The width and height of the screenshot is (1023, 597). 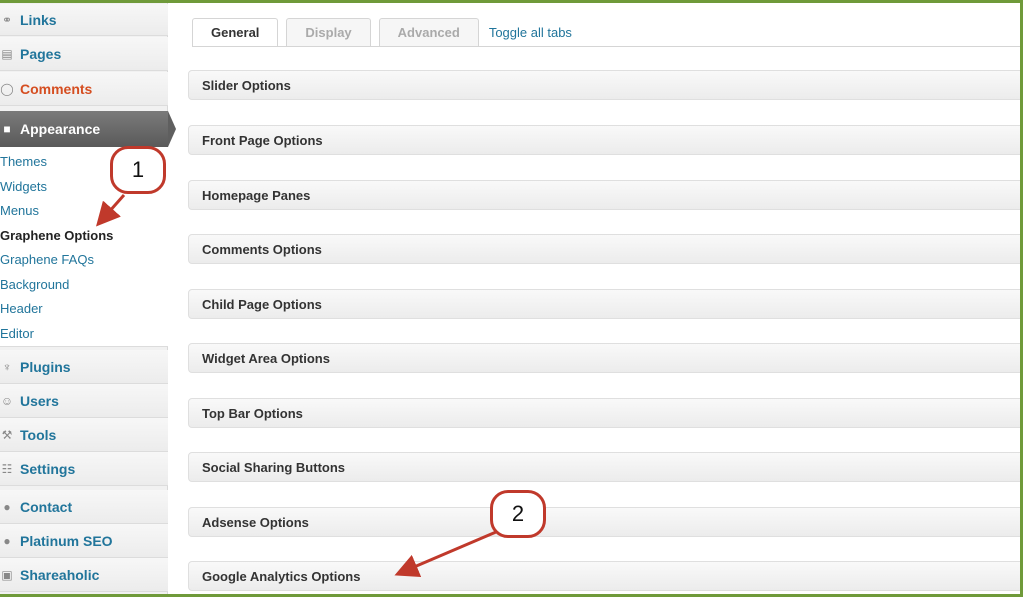 I want to click on link-icon: ⚭, so click(x=7, y=19).